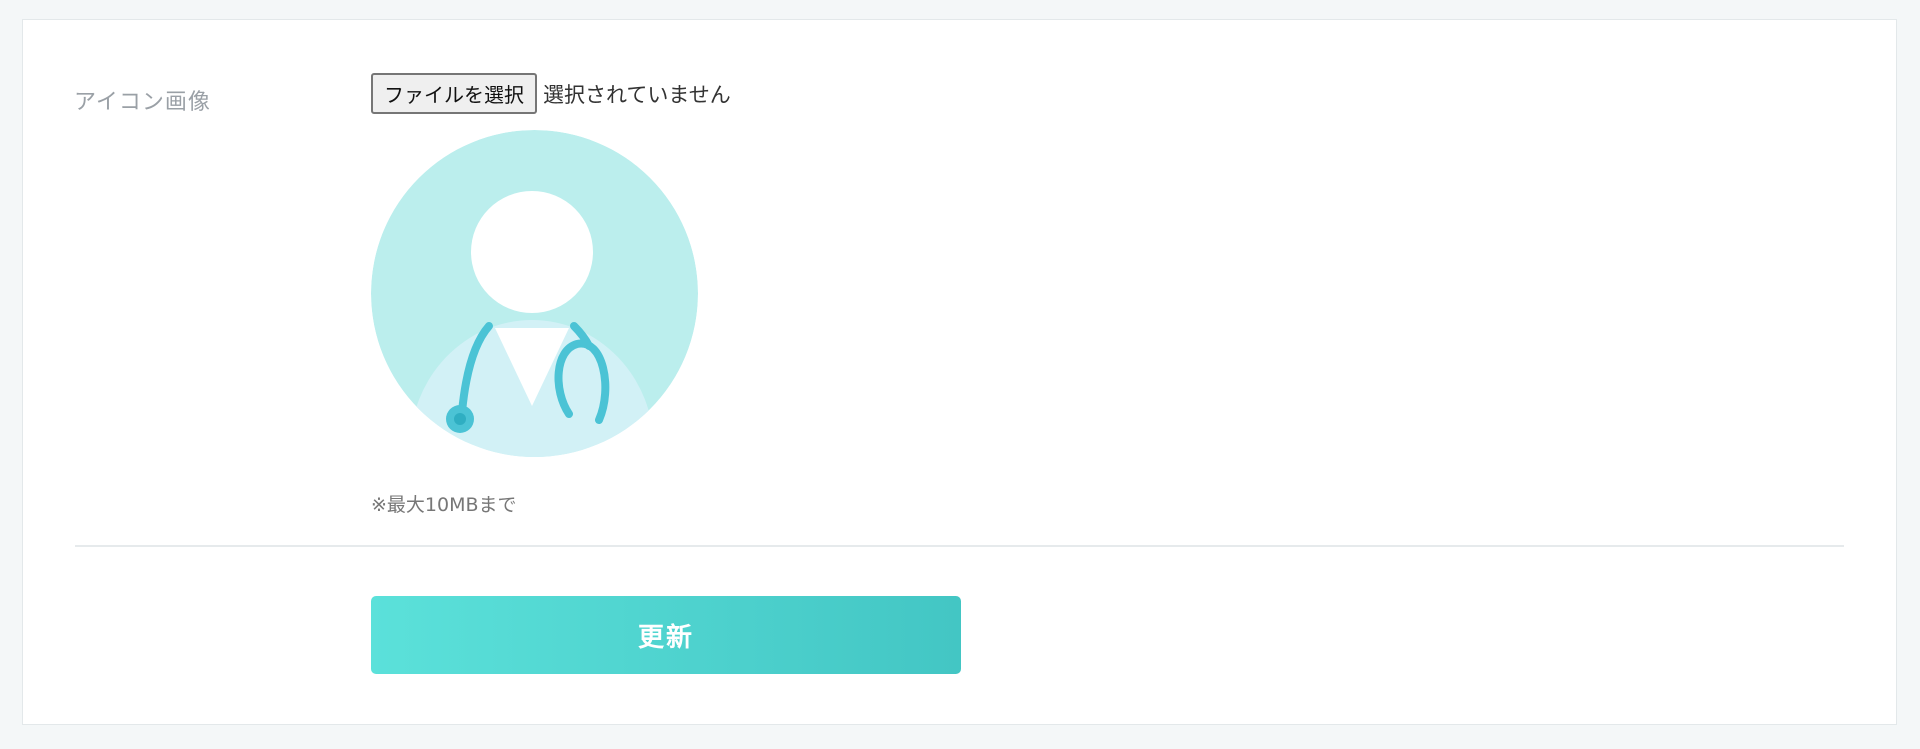  What do you see at coordinates (454, 93) in the screenshot?
I see `choose-file-button: ファイルを選択` at bounding box center [454, 93].